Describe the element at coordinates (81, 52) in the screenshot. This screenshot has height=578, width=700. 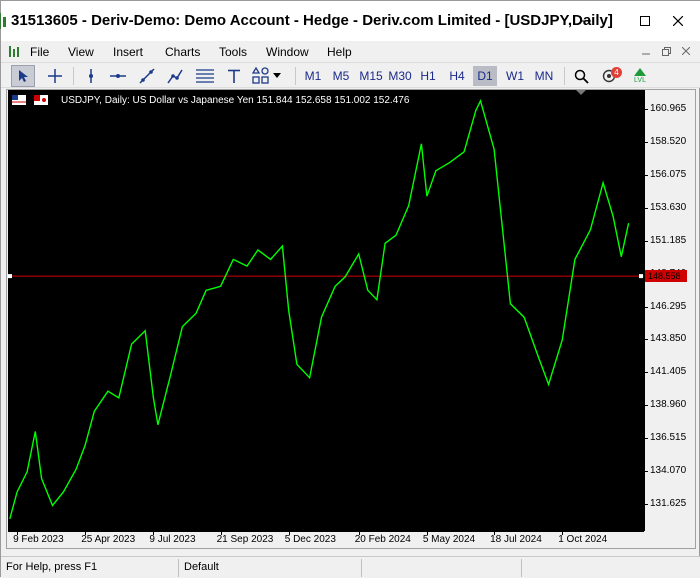
I see `menu-view: View` at that location.